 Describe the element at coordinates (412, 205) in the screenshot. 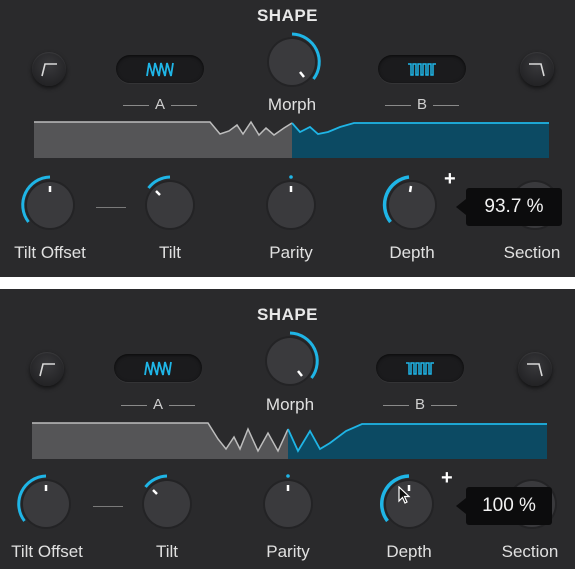

I see `depth-knob` at that location.